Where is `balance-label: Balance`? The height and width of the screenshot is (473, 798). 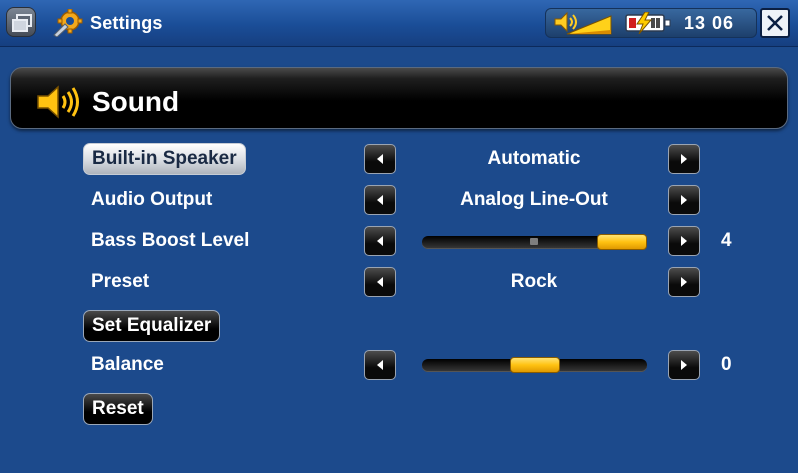
balance-label: Balance is located at coordinates (127, 365).